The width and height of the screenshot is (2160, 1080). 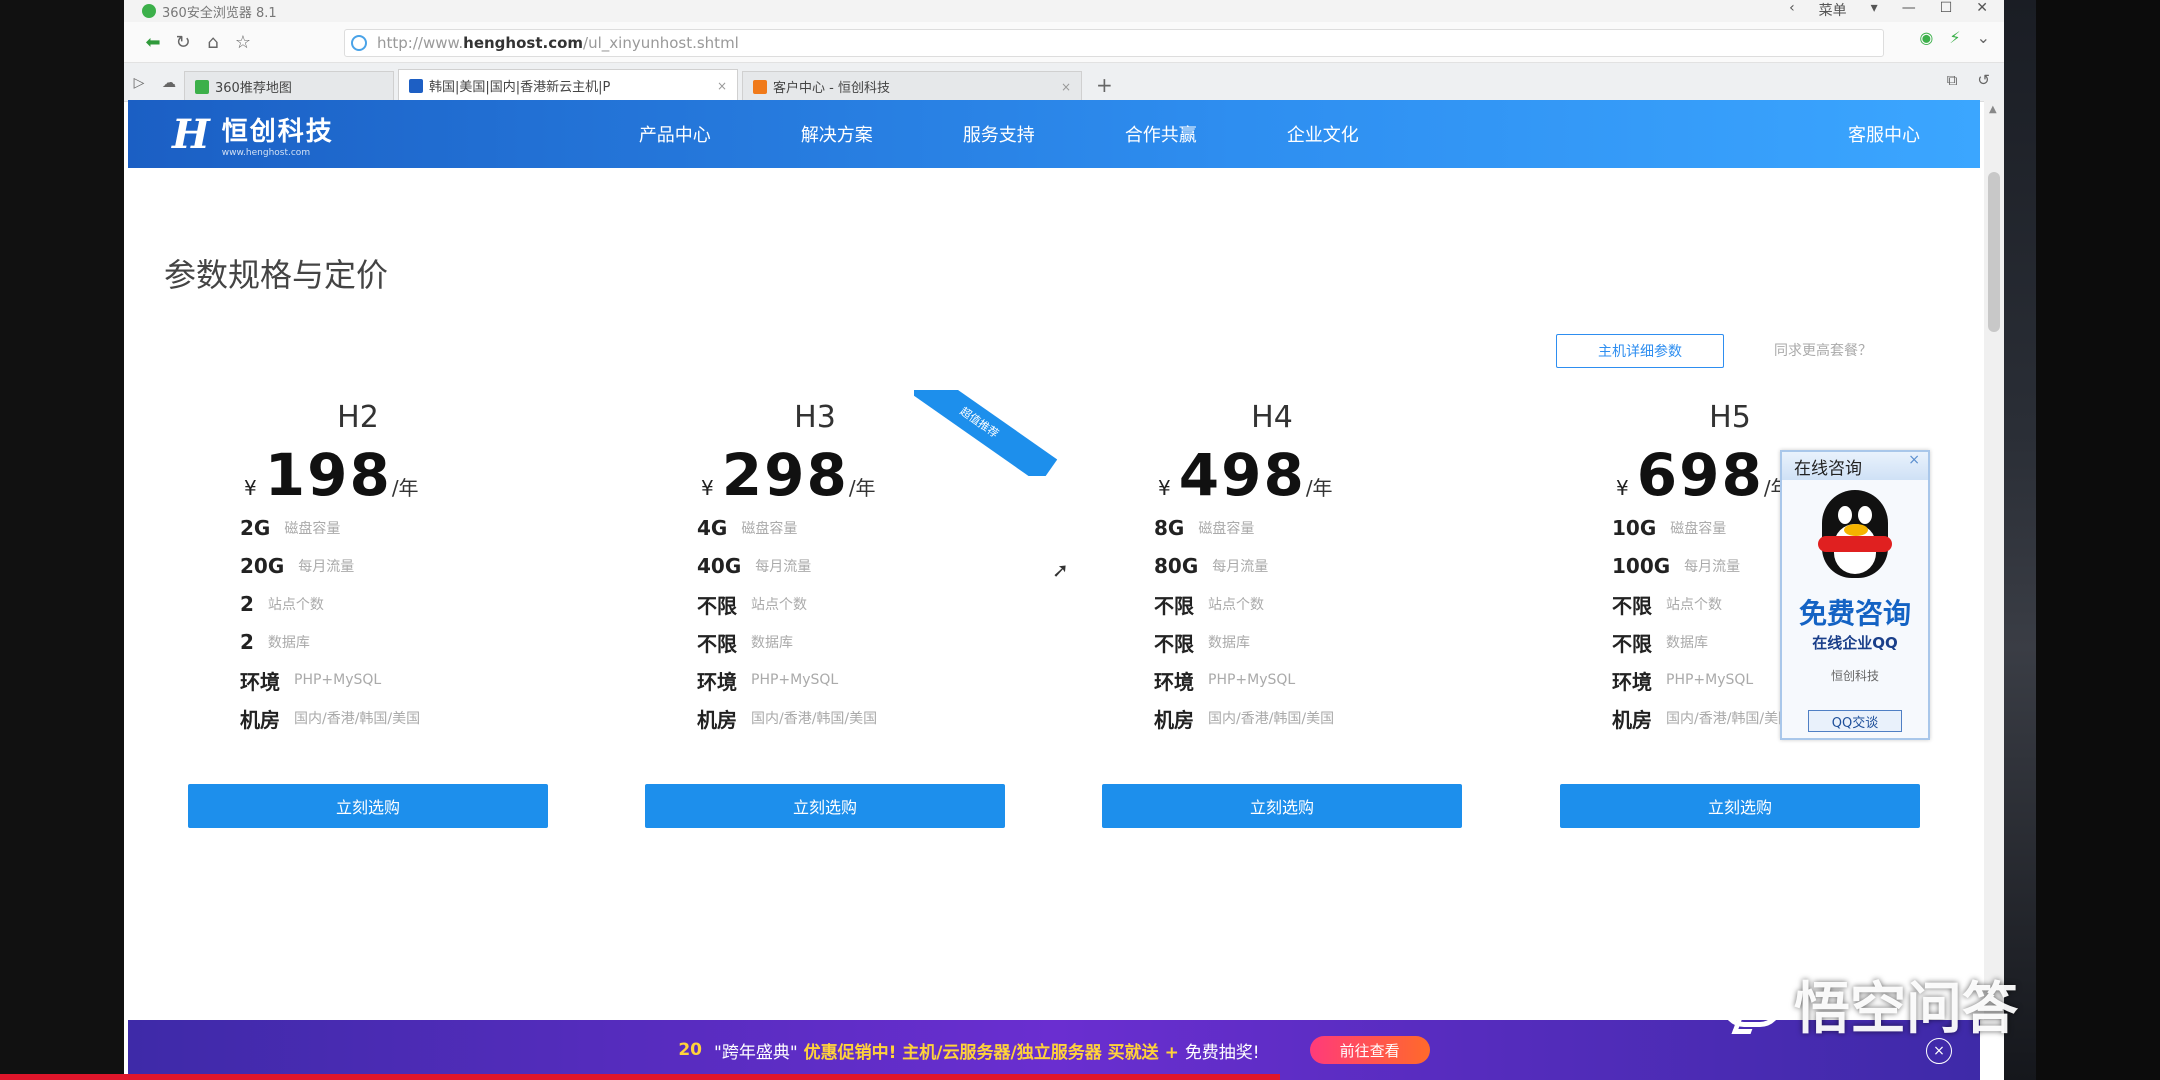 I want to click on undo-close-icon: ↺, so click(x=1983, y=80).